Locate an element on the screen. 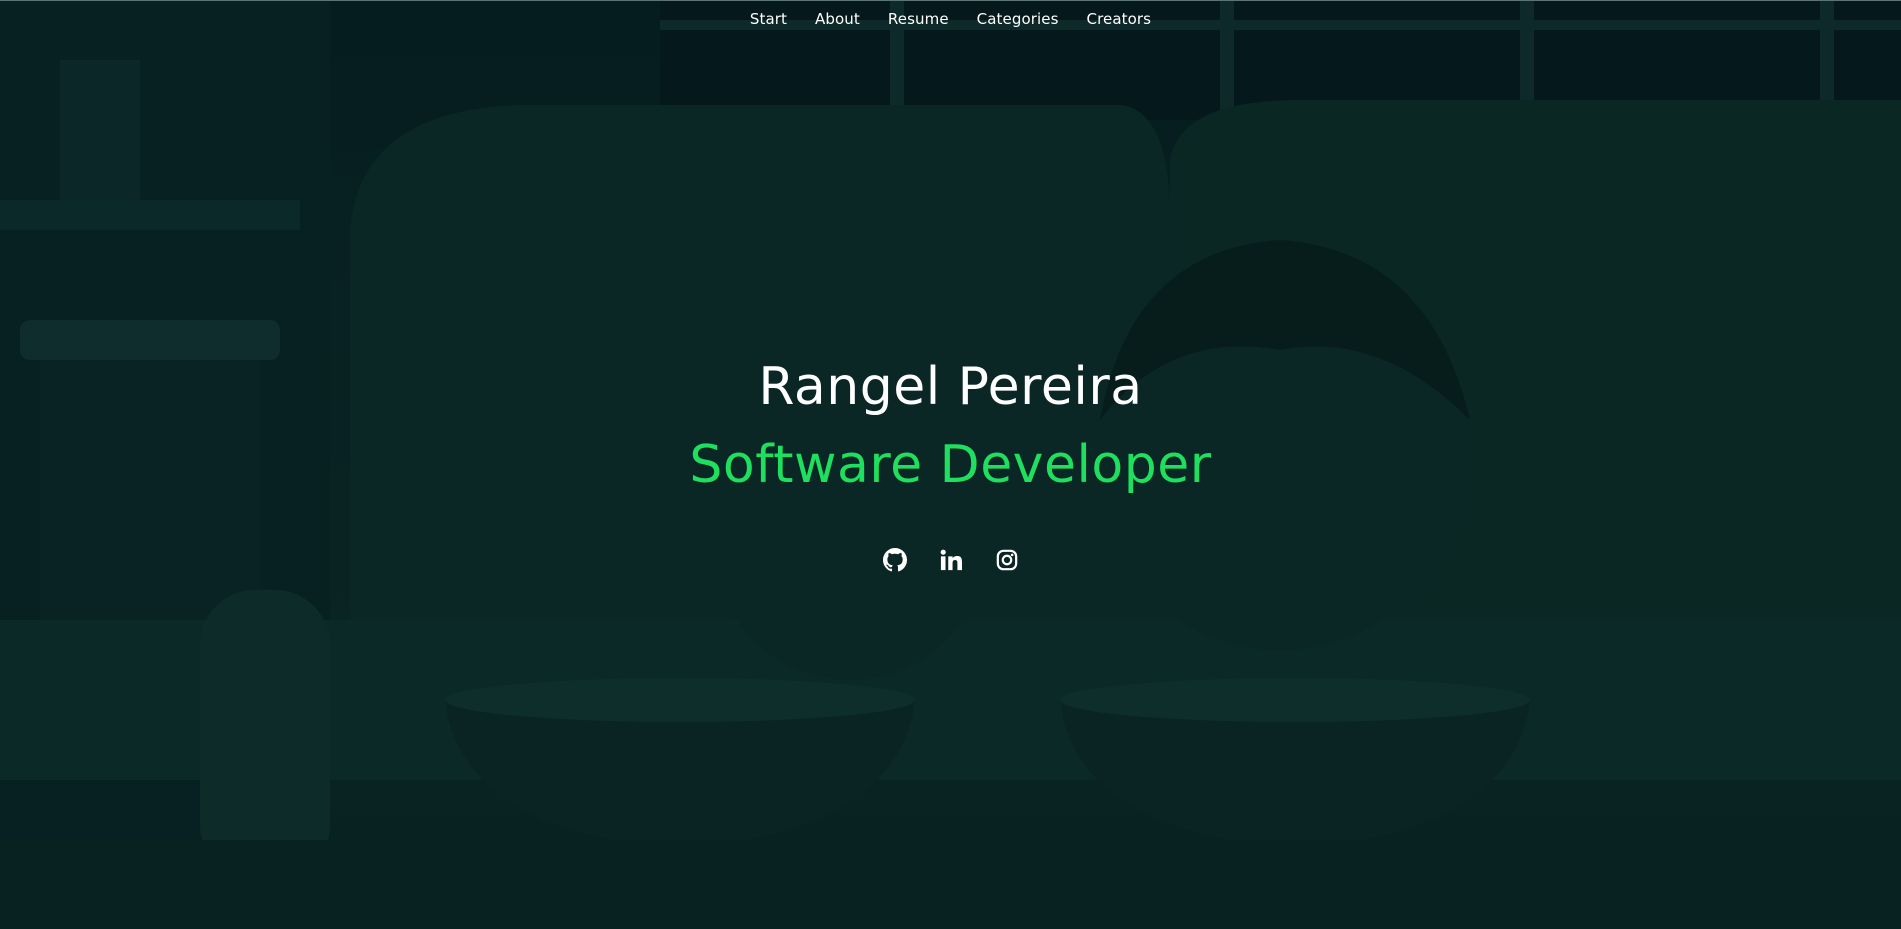 Image resolution: width=1901 pixels, height=929 pixels. linkedin-icon is located at coordinates (951, 560).